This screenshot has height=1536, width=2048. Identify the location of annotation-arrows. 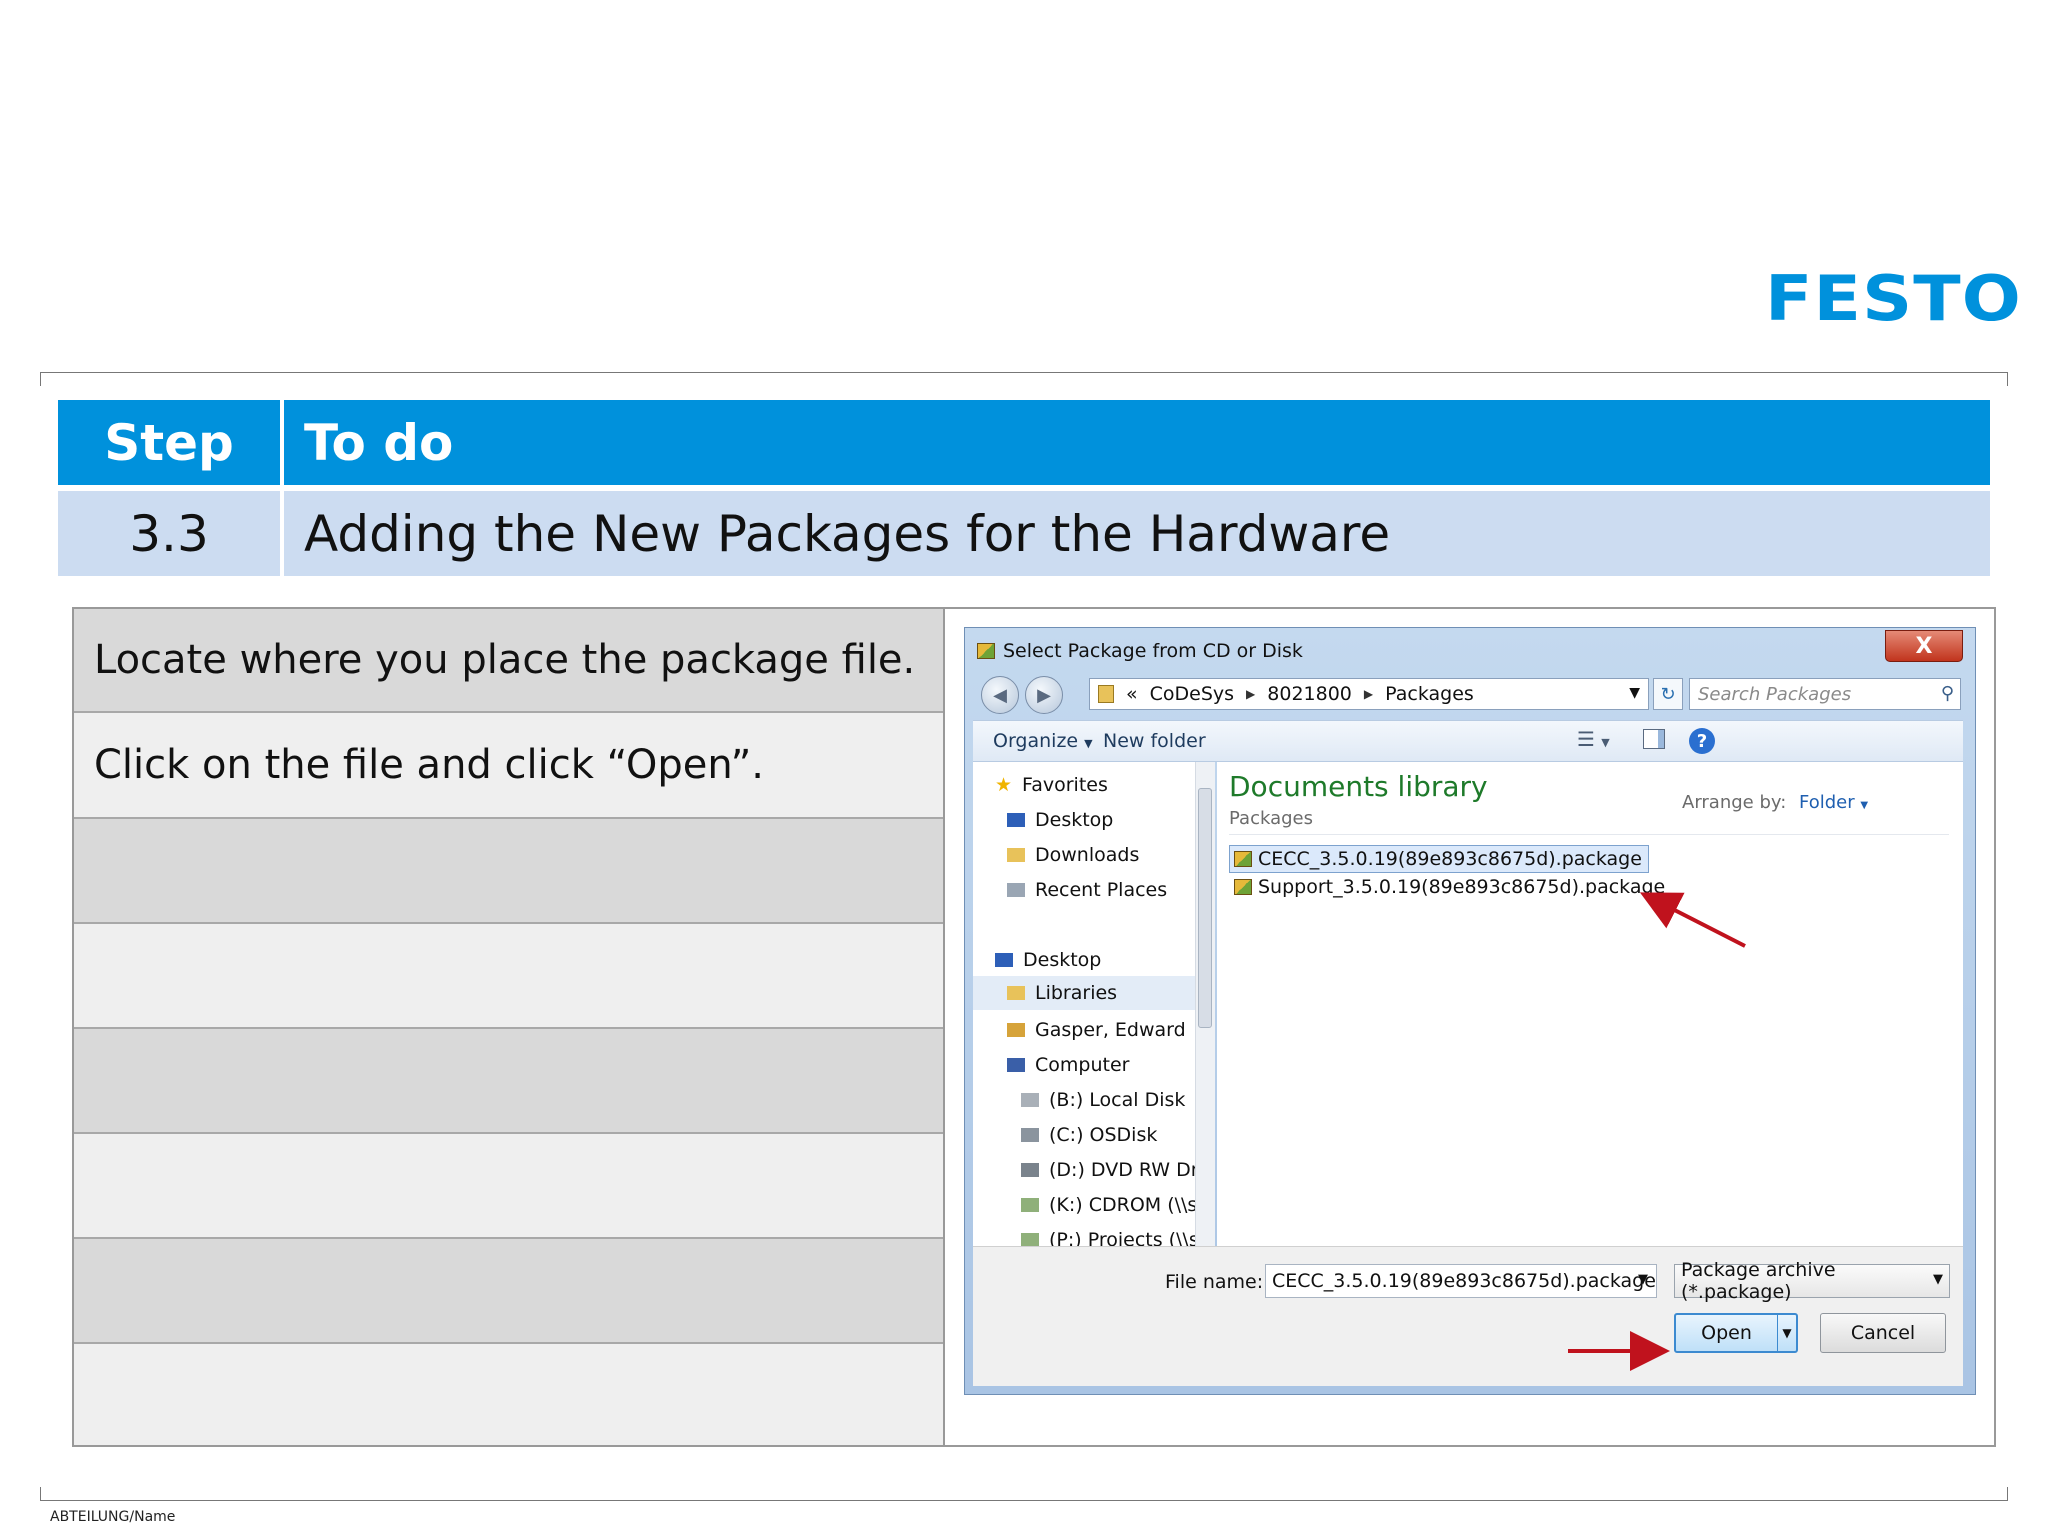
(1657, 1131).